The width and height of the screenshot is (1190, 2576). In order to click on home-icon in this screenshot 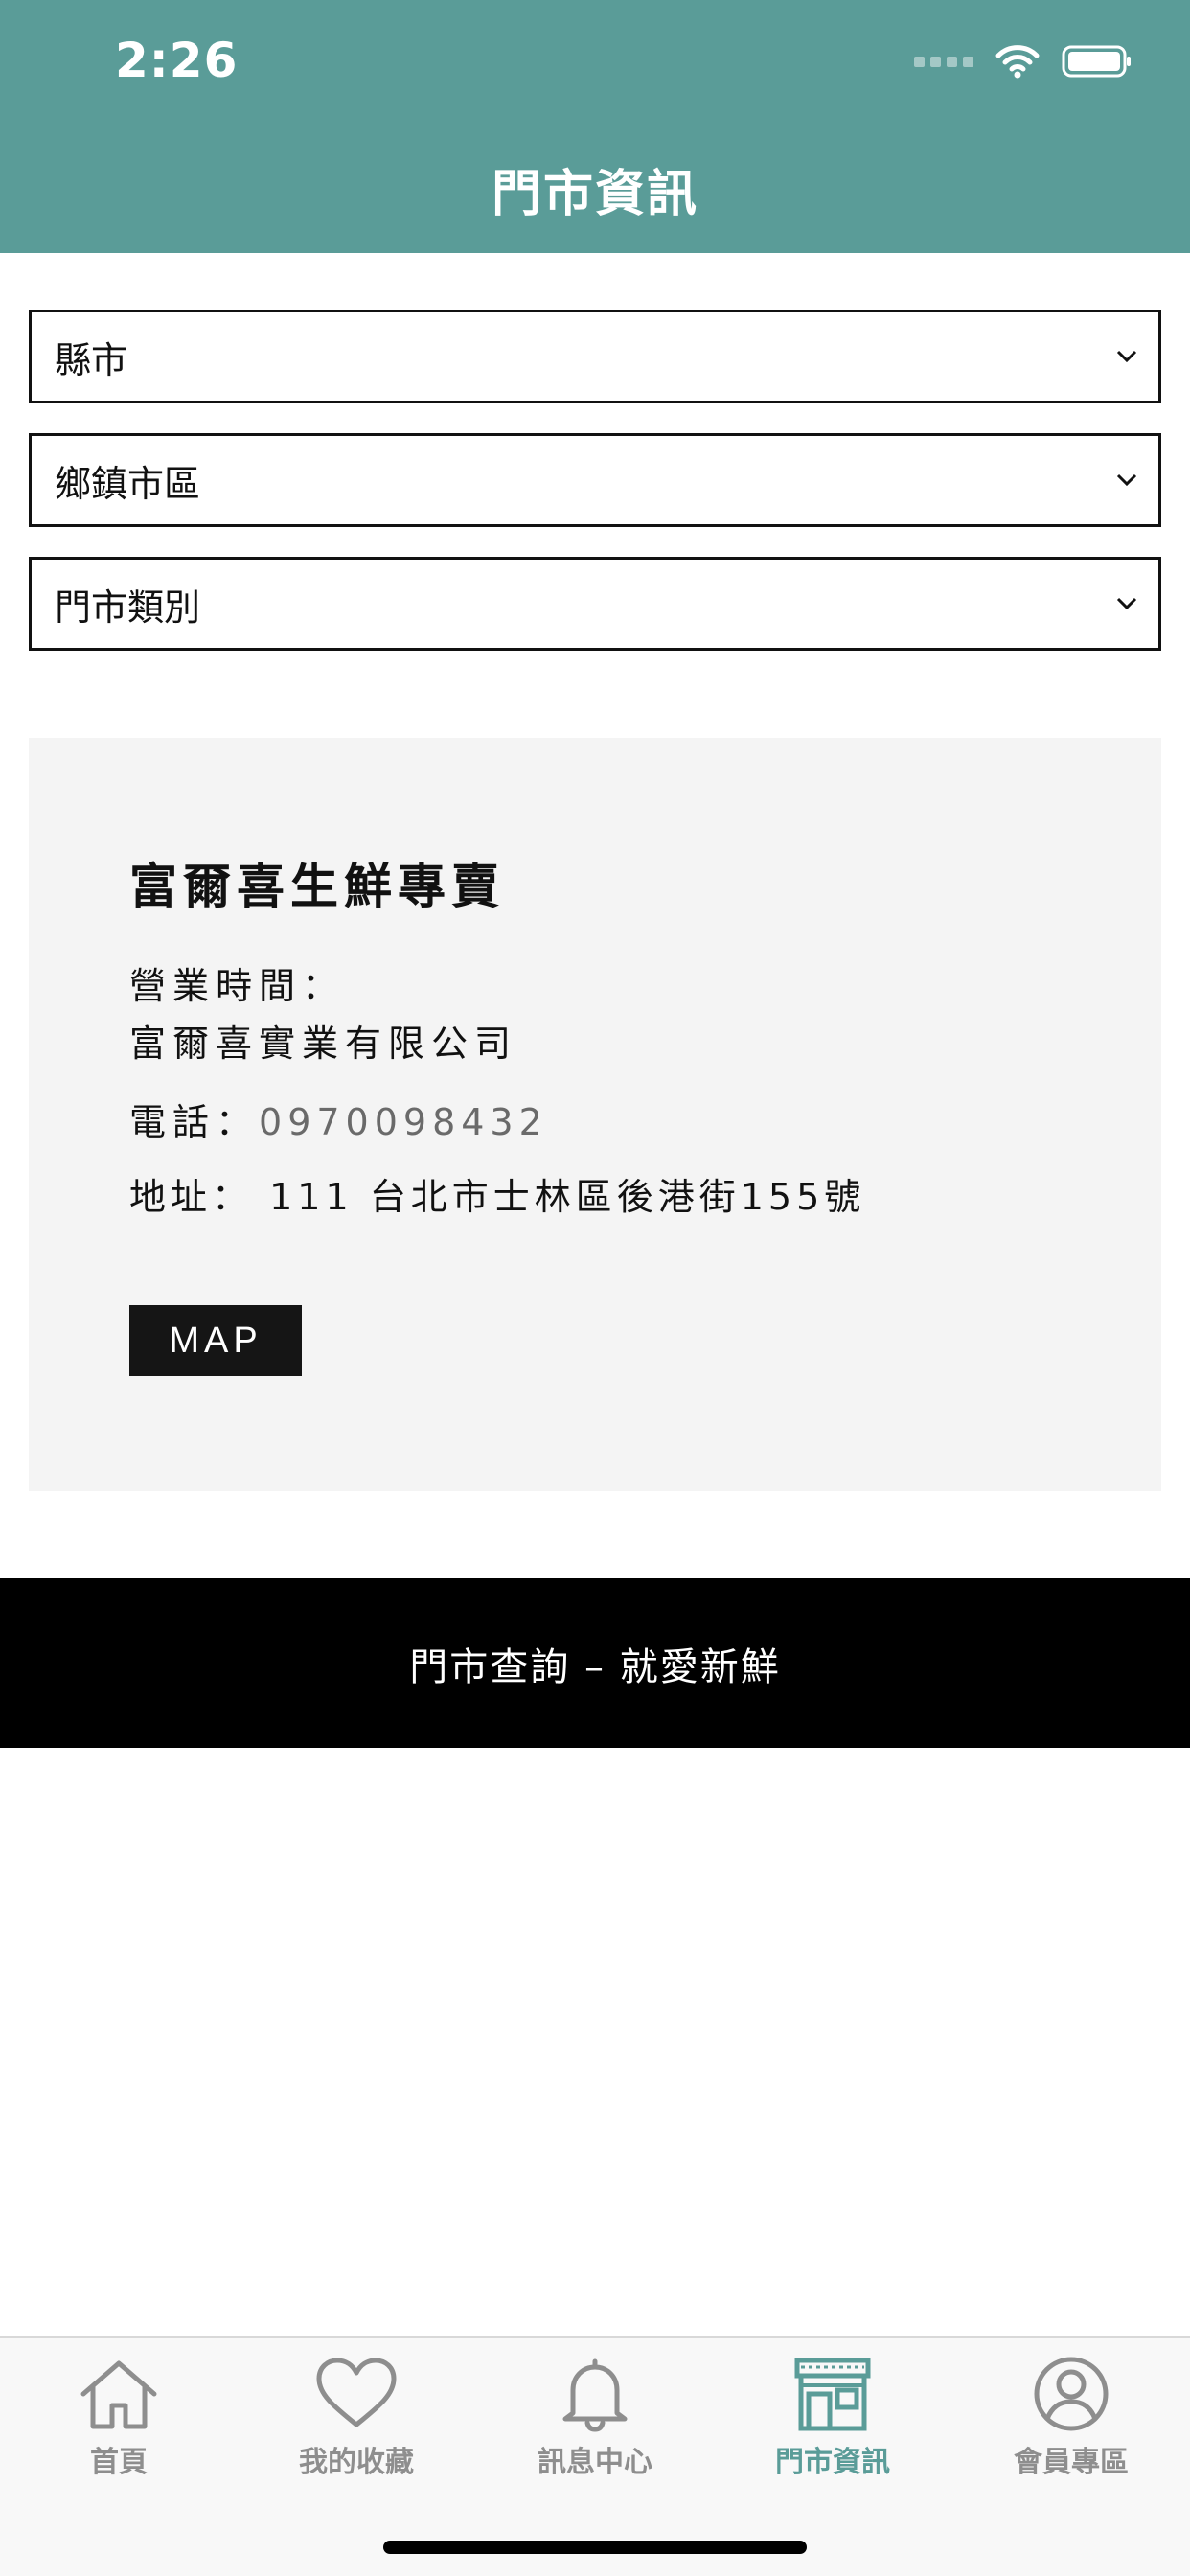, I will do `click(119, 2394)`.